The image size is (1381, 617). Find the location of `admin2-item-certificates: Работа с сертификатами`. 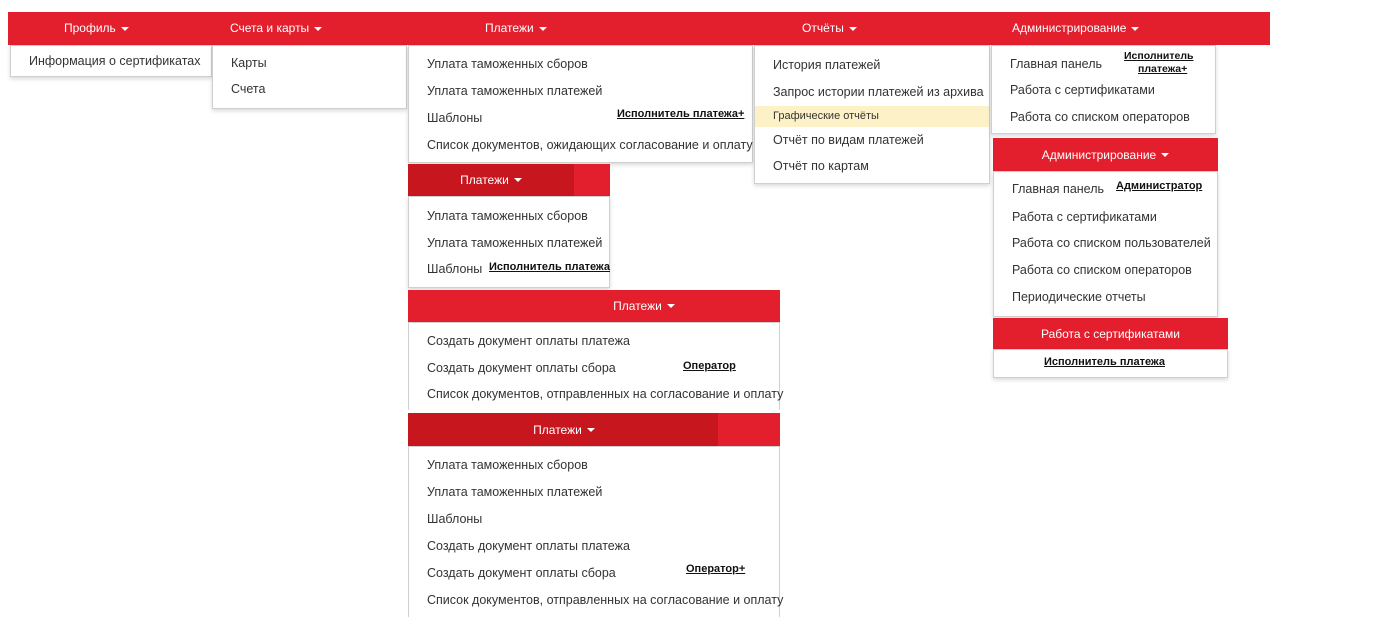

admin2-item-certificates: Работа с сертификатами is located at coordinates (1084, 217).